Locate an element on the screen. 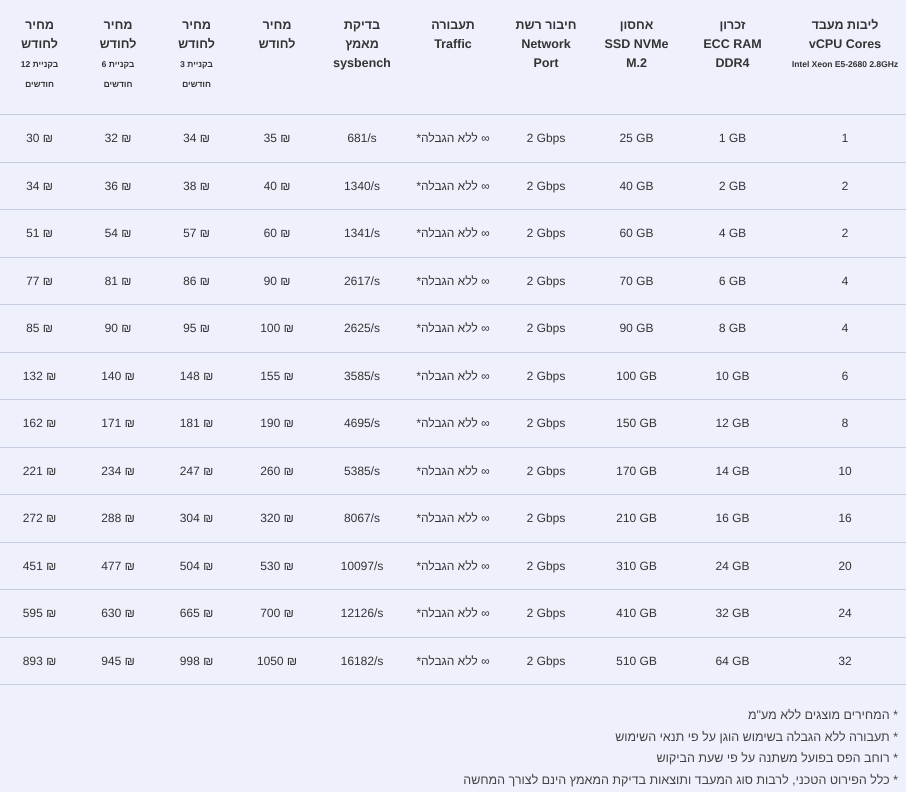 This screenshot has height=792, width=906. table-cell: 681/s is located at coordinates (362, 138).